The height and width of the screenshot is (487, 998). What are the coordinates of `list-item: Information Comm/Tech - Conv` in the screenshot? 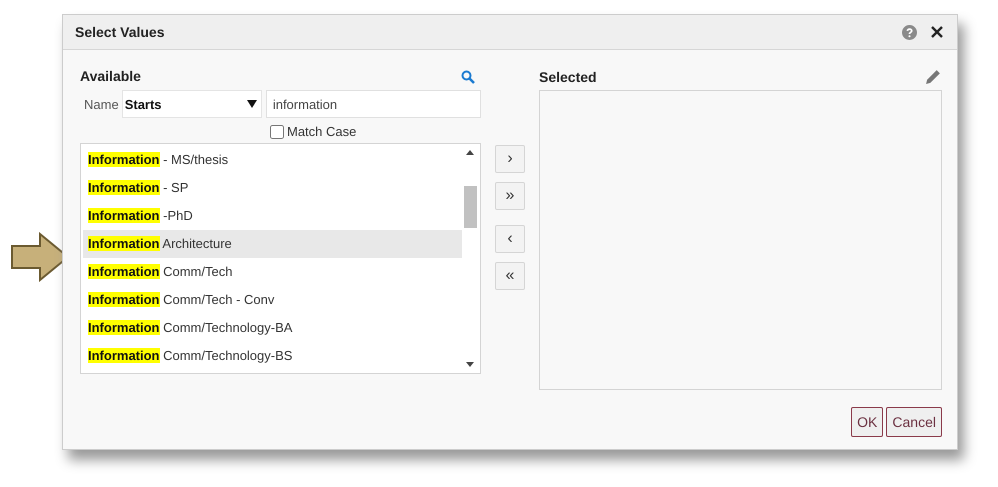 It's located at (272, 300).